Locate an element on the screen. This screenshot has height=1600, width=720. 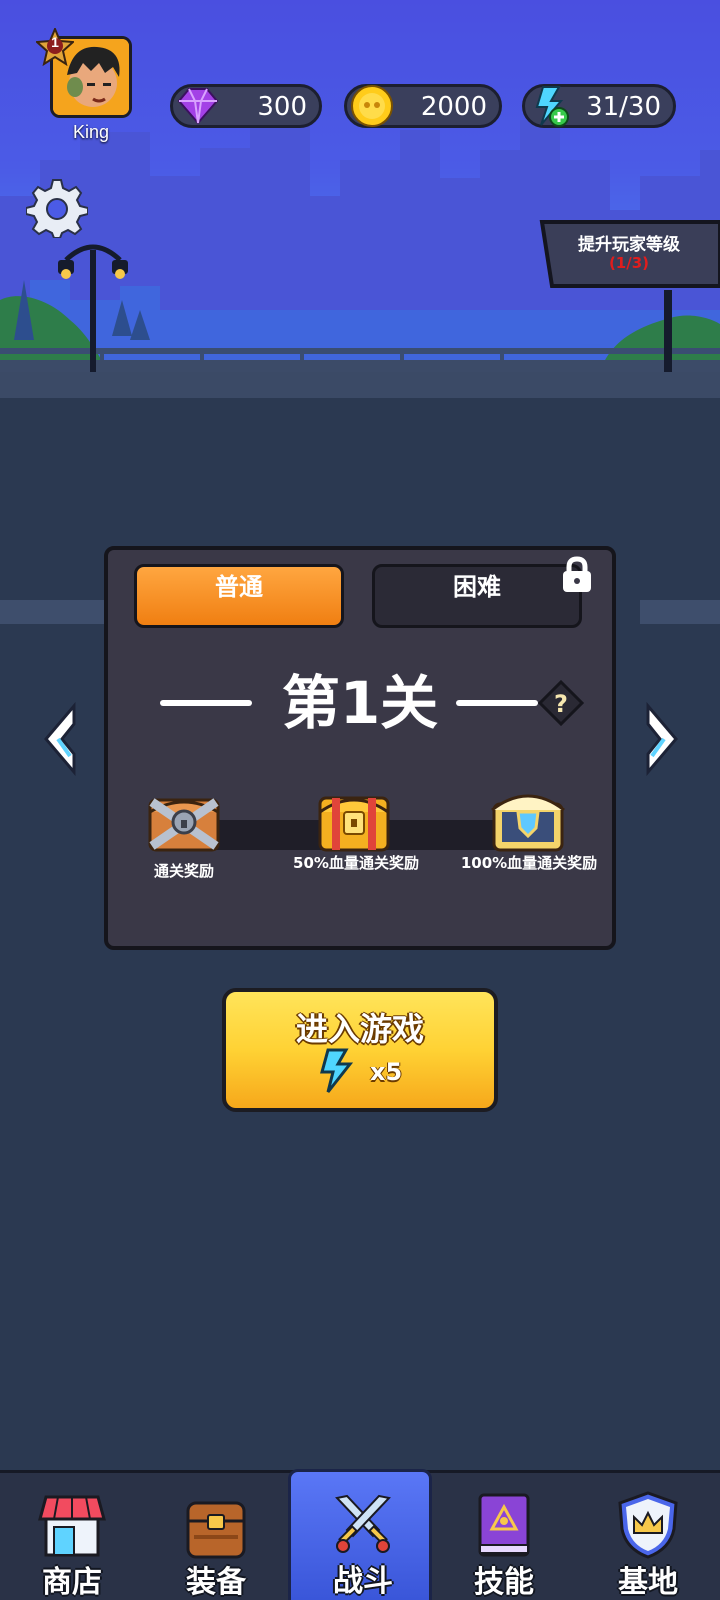
nav-tab-base: 基地 is located at coordinates (648, 1536).